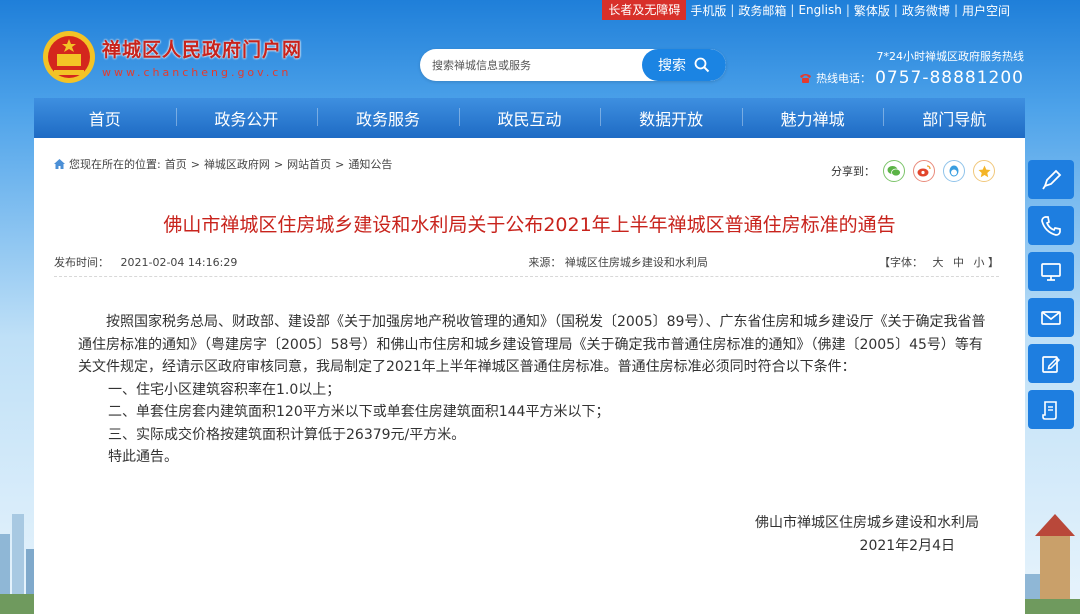 The height and width of the screenshot is (614, 1080). I want to click on mail-icon, so click(1051, 317).